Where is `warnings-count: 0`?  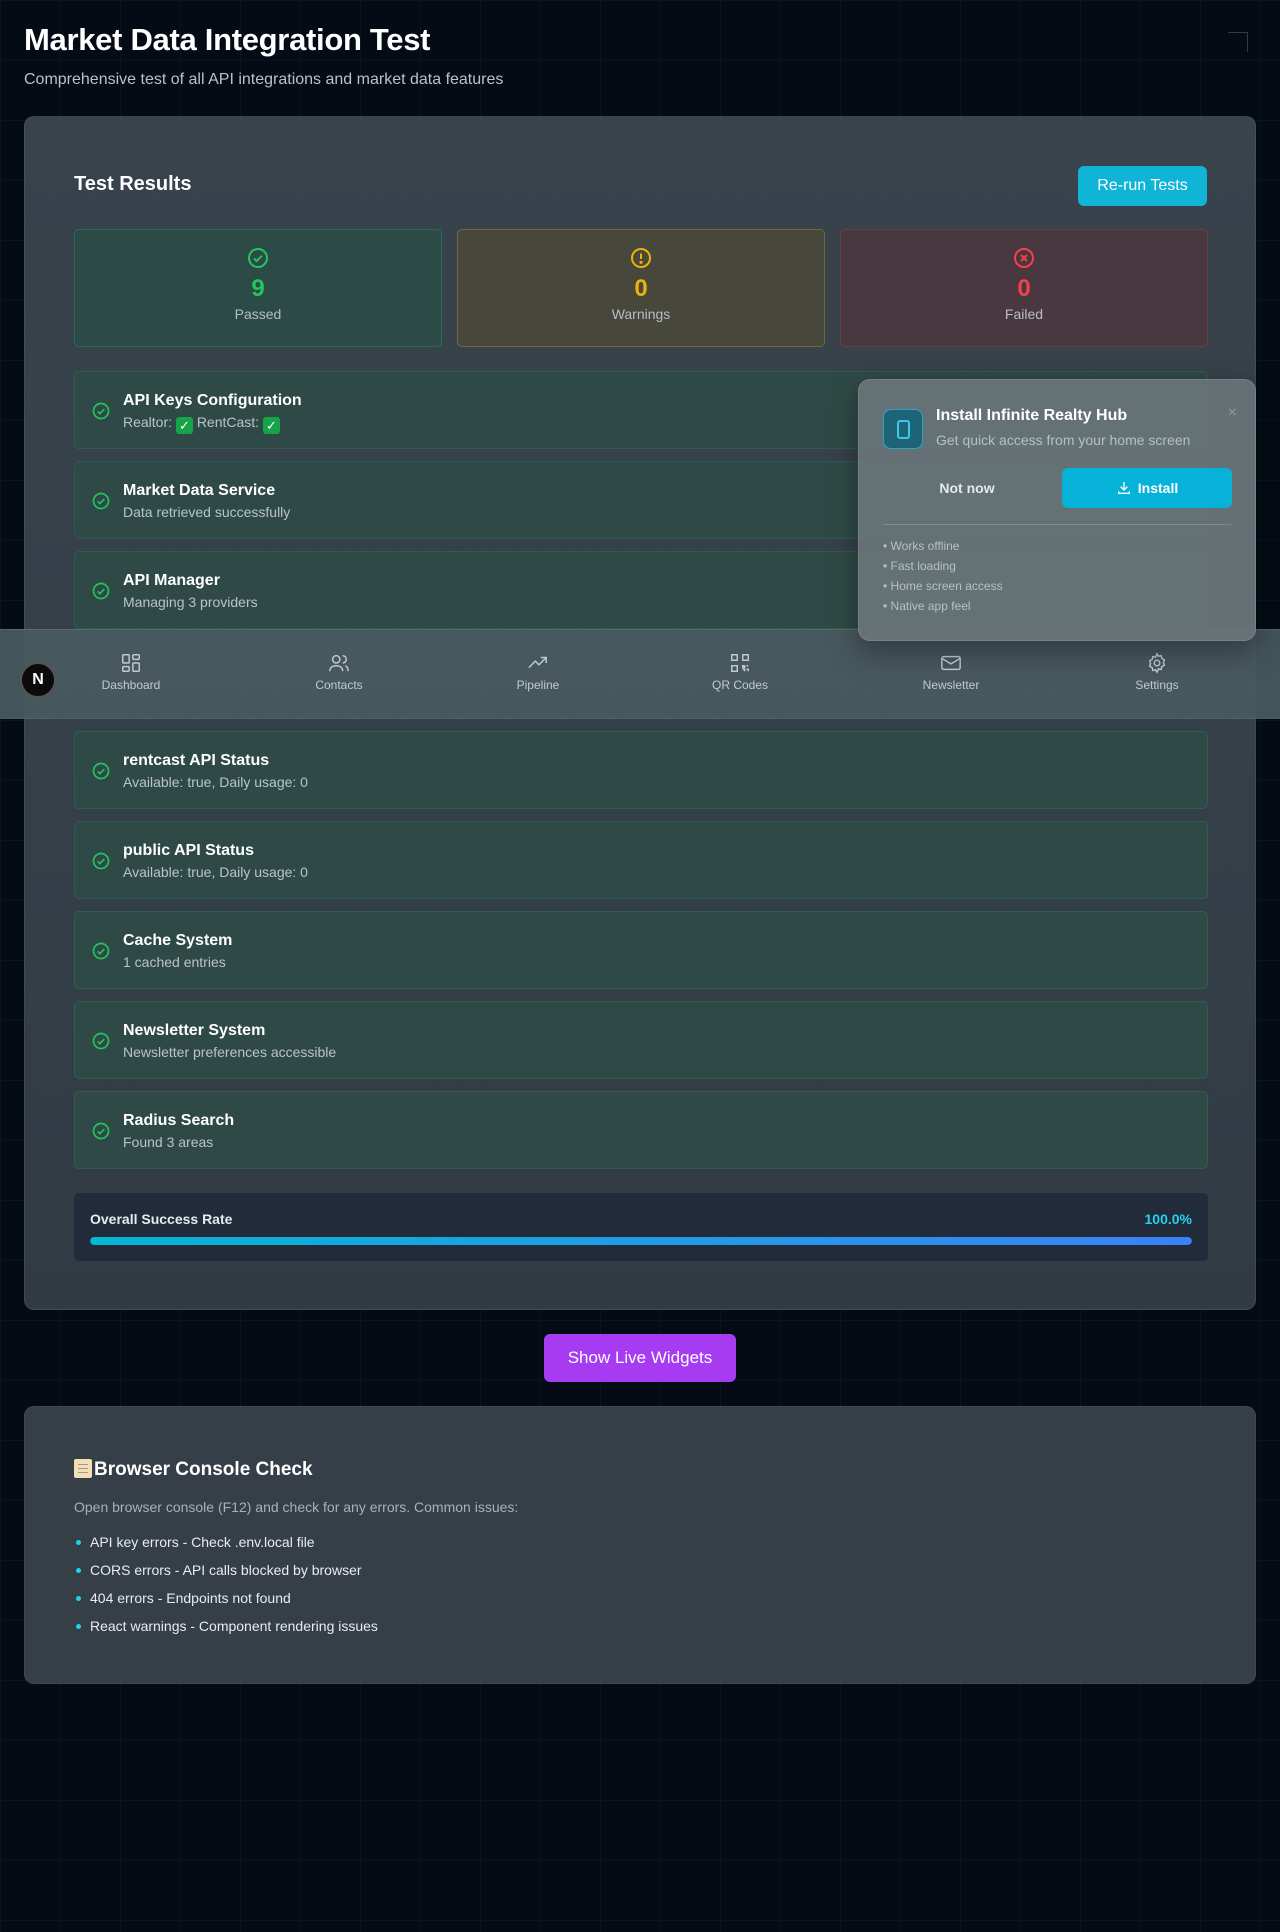
warnings-count: 0 is located at coordinates (641, 288).